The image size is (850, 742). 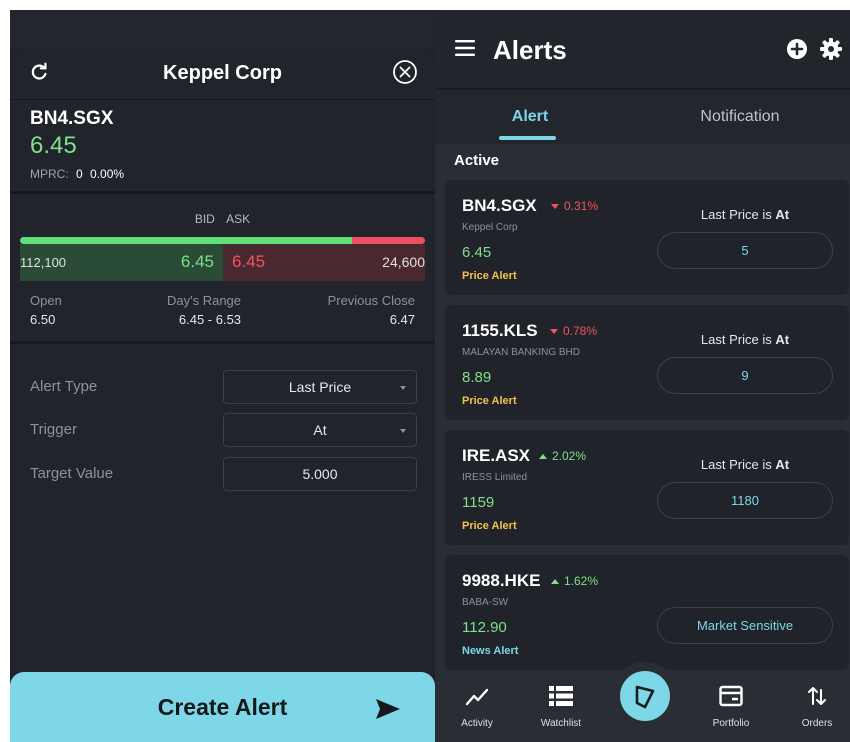 I want to click on open-value: 6.50, so click(x=43, y=319).